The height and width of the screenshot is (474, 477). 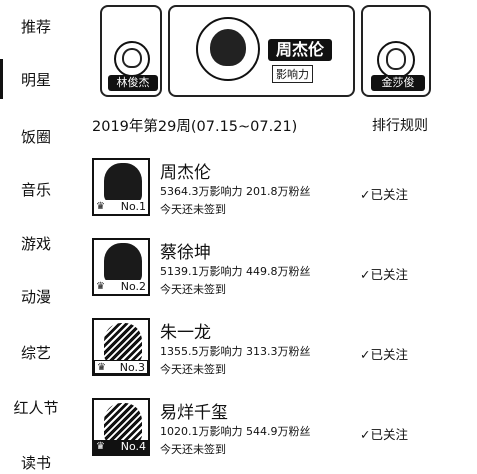 What do you see at coordinates (185, 330) in the screenshot?
I see `star-name: 朱一龙` at bounding box center [185, 330].